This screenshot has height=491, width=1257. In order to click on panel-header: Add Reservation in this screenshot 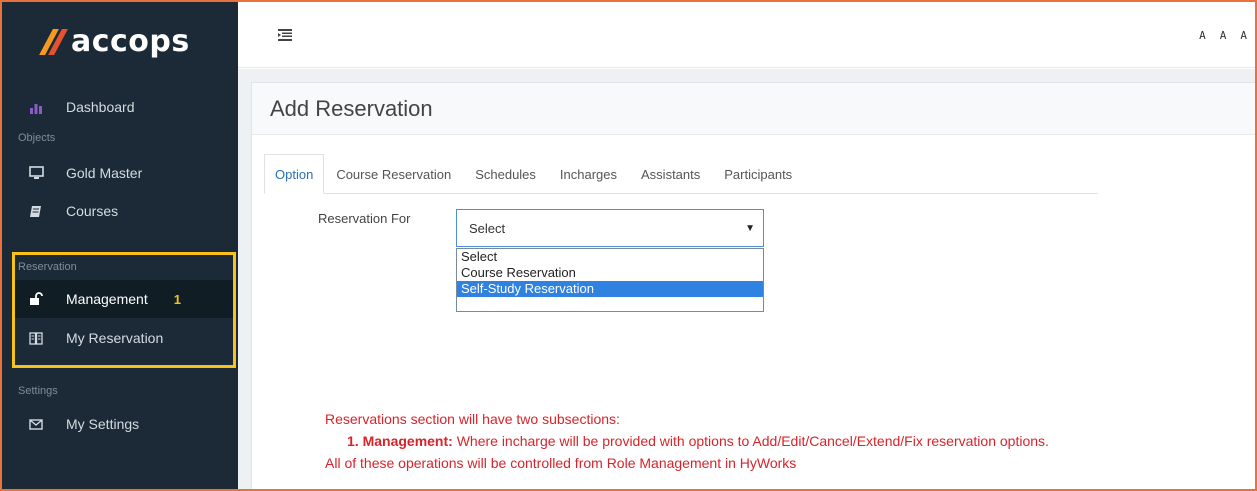, I will do `click(753, 109)`.